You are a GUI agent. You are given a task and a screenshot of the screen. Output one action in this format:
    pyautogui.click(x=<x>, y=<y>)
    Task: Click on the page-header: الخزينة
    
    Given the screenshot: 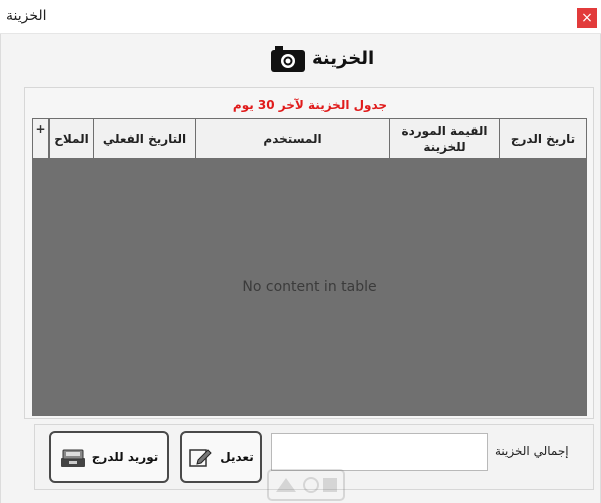 What is the action you would take?
    pyautogui.click(x=300, y=59)
    